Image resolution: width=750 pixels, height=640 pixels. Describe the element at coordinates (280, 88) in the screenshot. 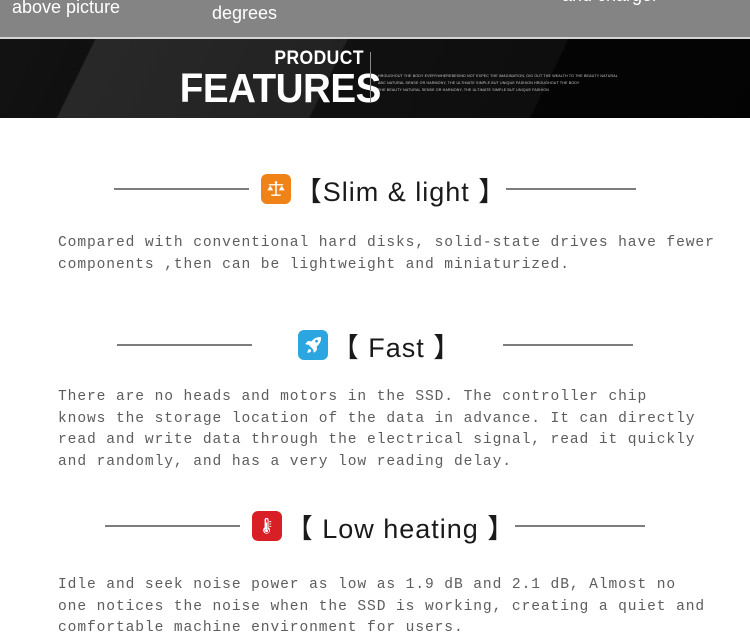

I see `banner-title: FEATURES` at that location.